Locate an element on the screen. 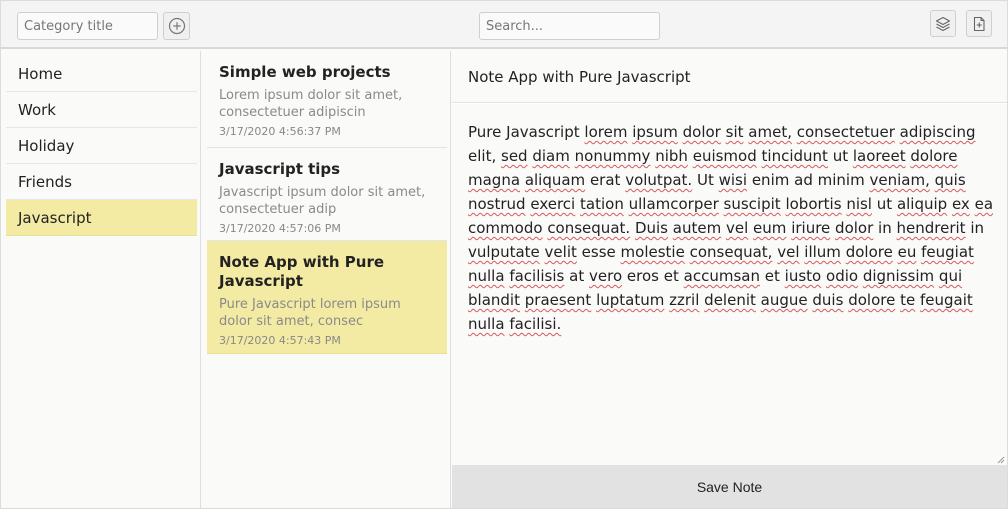 This screenshot has height=509, width=1008. save-note-button: Save Note is located at coordinates (729, 486).